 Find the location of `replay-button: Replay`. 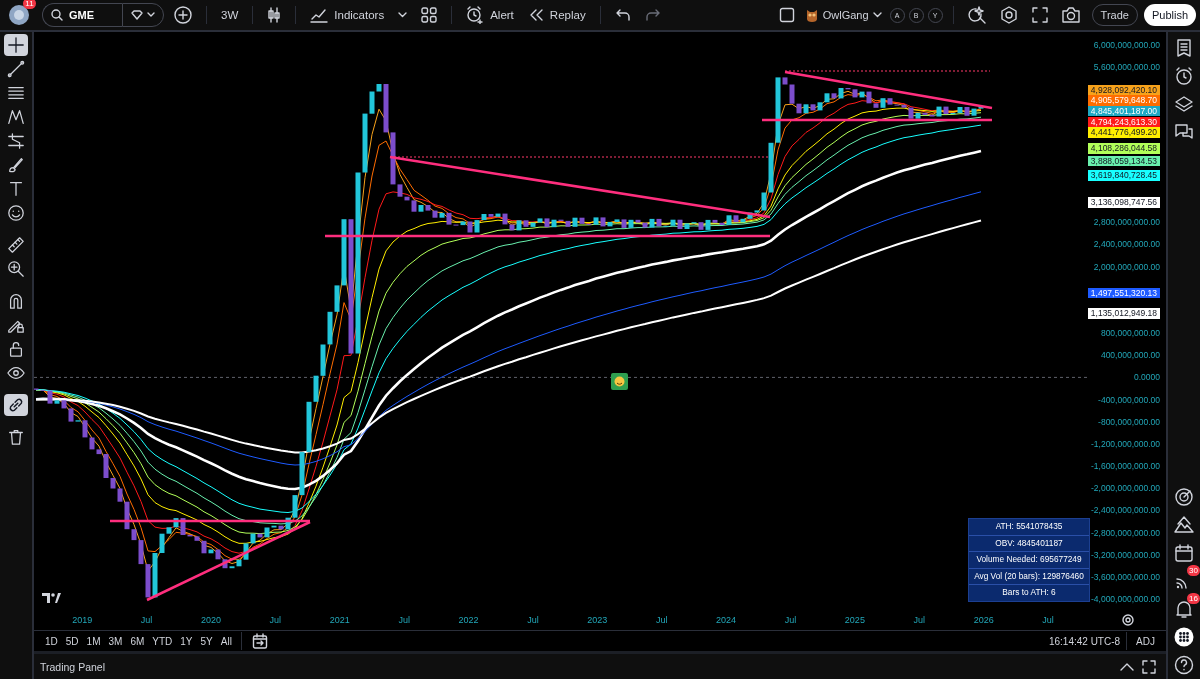

replay-button: Replay is located at coordinates (556, 15).